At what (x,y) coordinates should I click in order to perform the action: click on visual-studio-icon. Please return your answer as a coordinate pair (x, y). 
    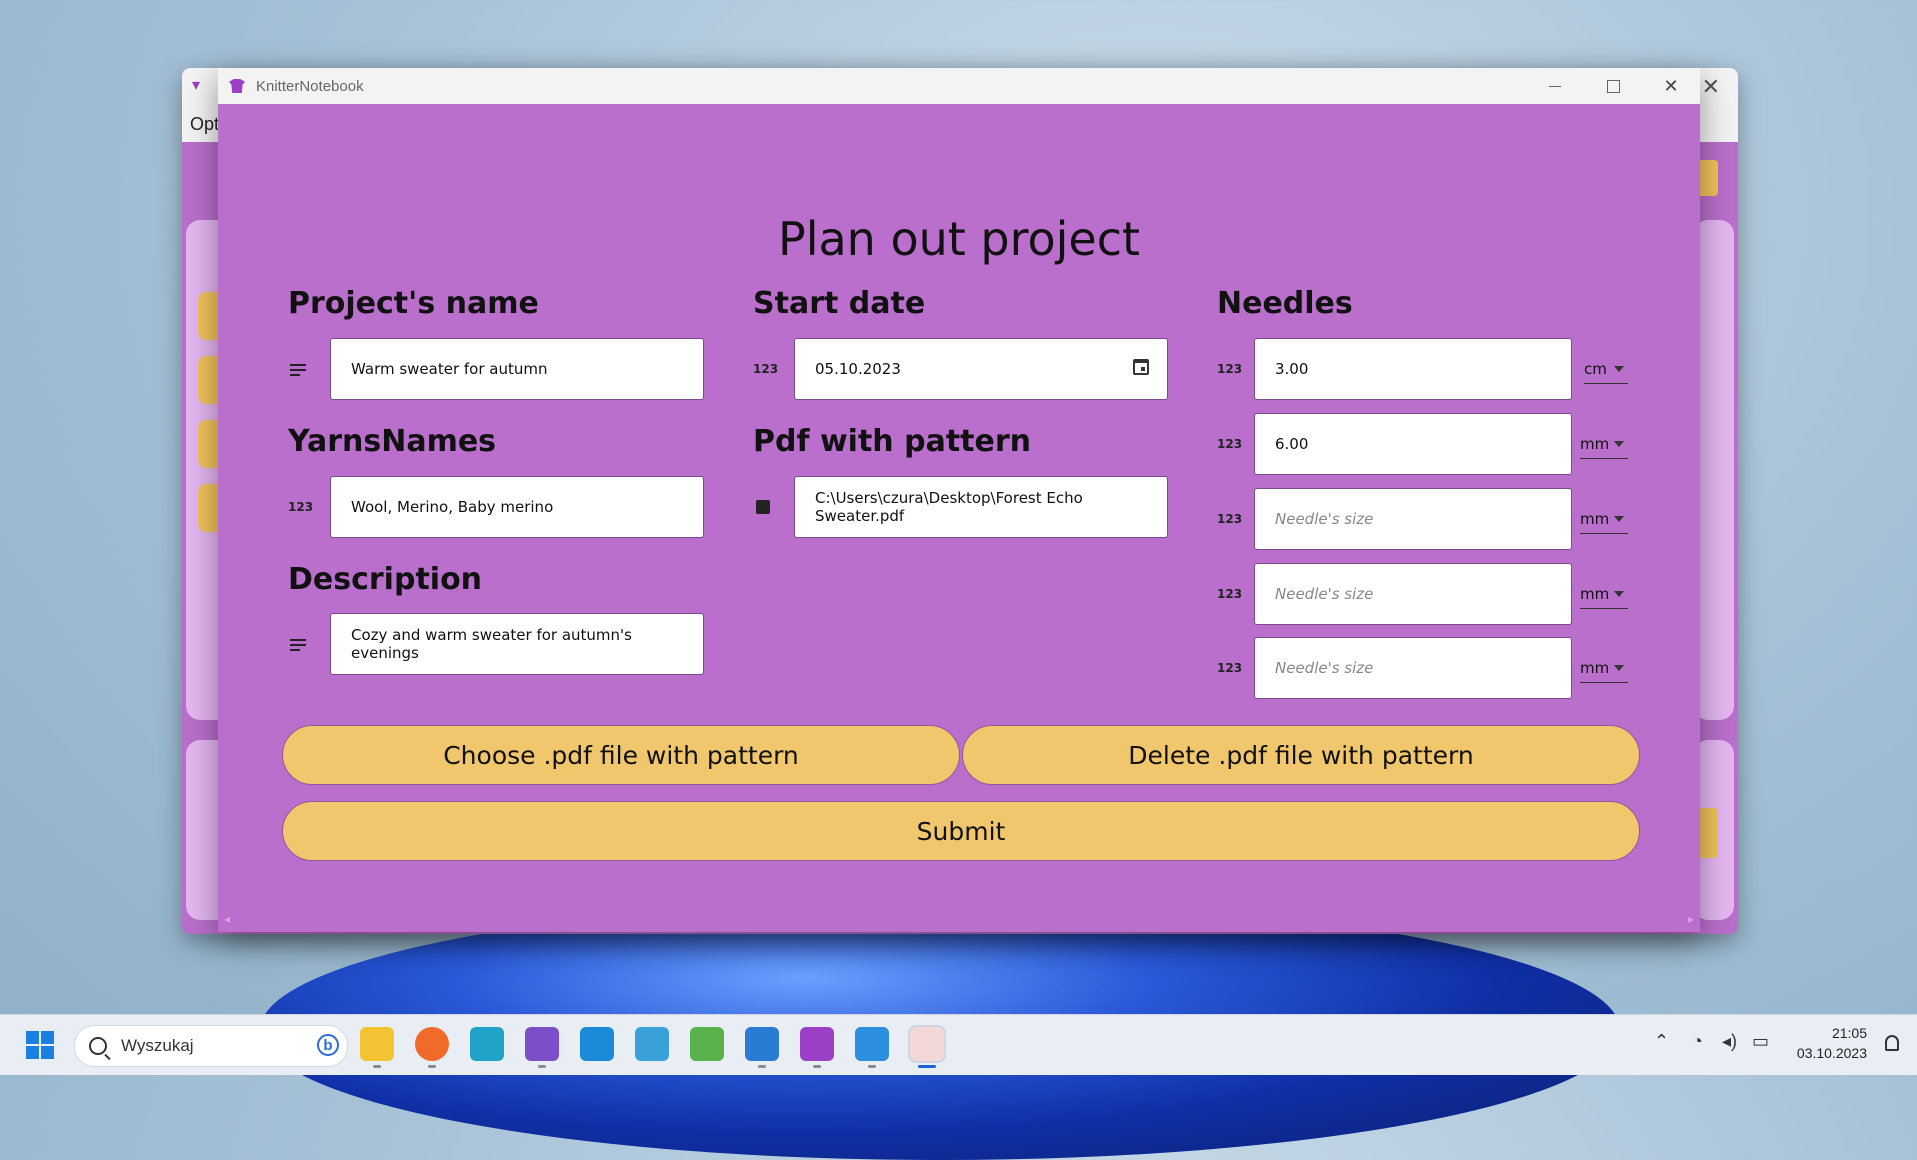
    Looking at the image, I should click on (542, 1044).